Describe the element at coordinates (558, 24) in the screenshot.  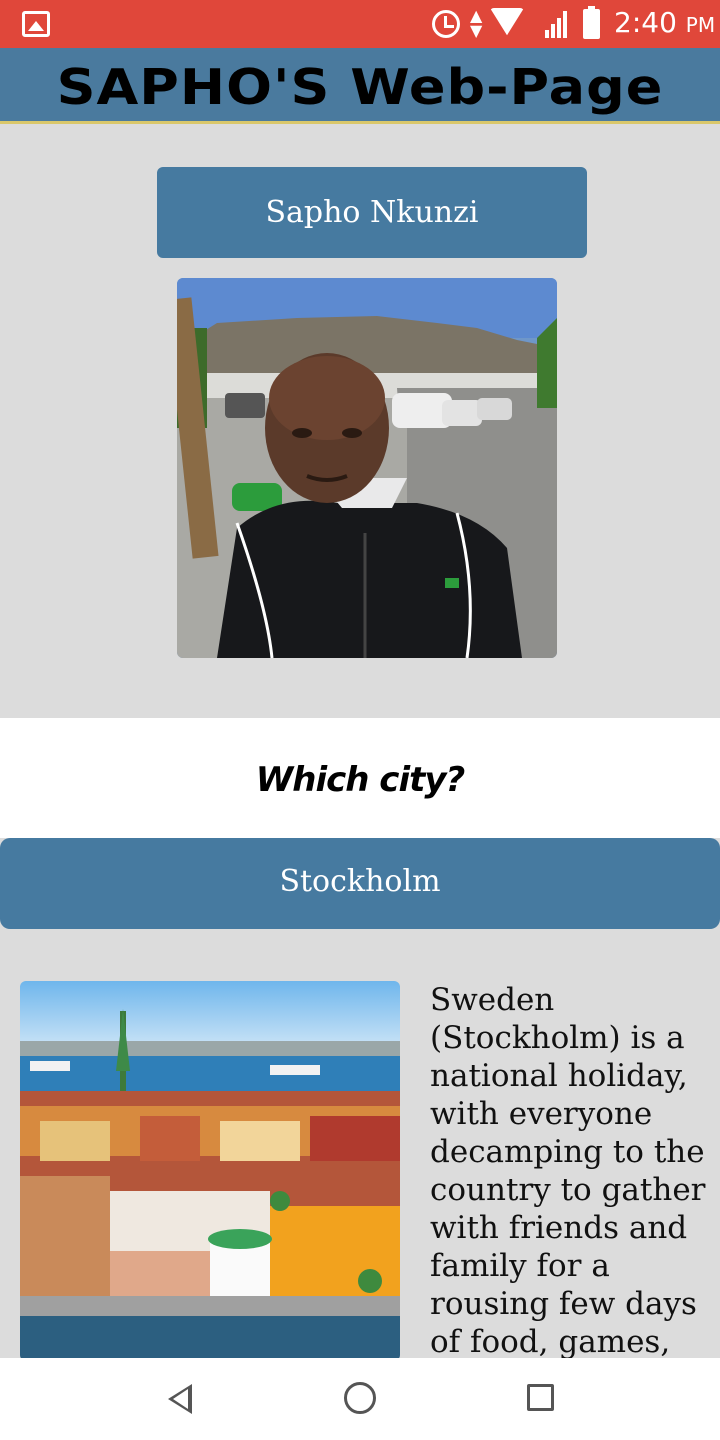
I see `signal-icon` at that location.